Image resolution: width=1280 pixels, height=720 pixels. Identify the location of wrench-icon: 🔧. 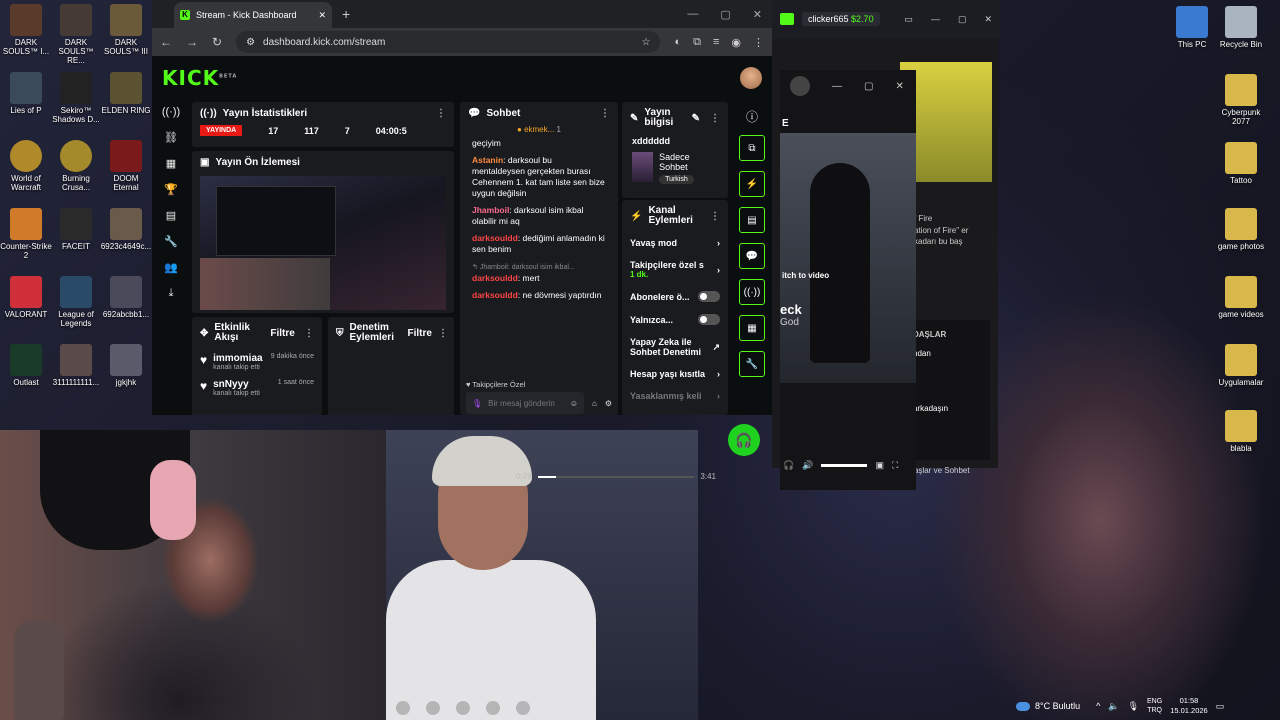
(171, 241).